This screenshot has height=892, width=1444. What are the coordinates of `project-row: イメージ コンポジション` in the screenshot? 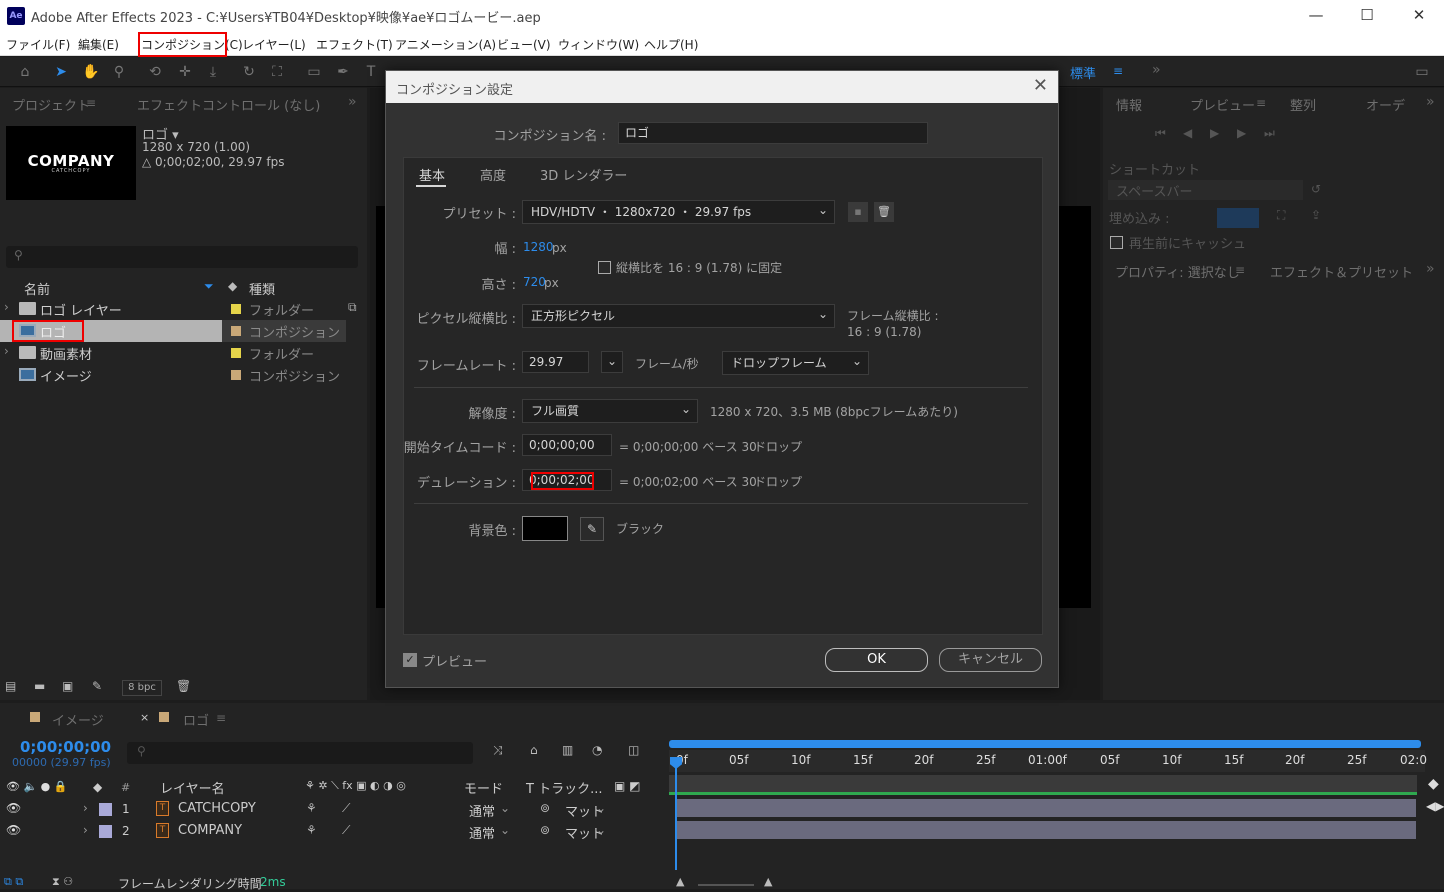 It's located at (173, 375).